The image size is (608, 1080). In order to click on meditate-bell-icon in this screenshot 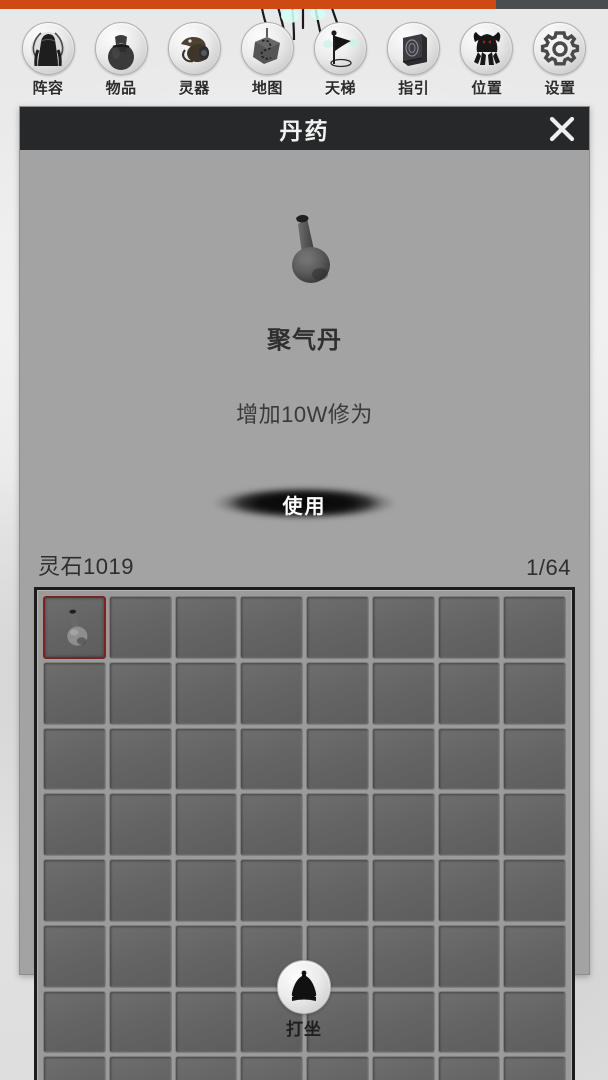, I will do `click(304, 985)`.